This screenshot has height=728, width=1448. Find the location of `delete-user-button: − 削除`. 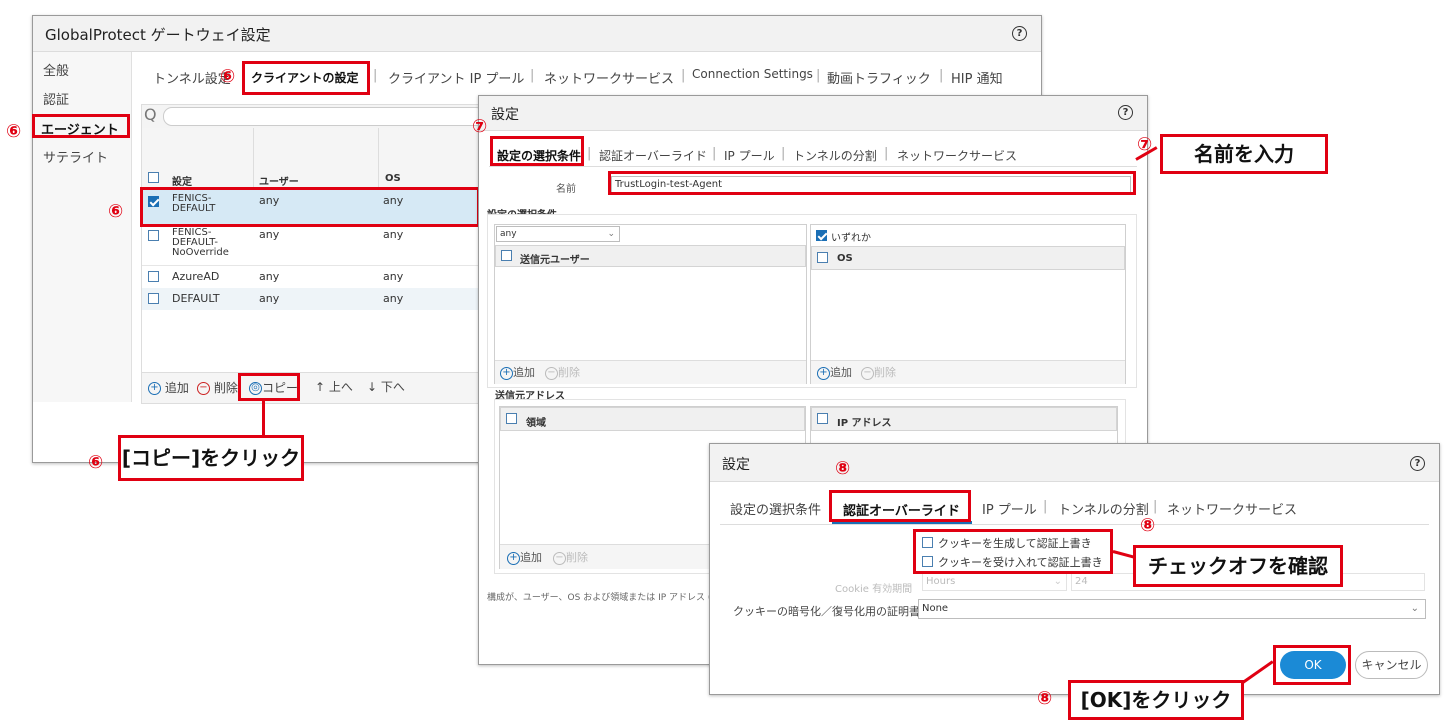

delete-user-button: − 削除 is located at coordinates (562, 372).